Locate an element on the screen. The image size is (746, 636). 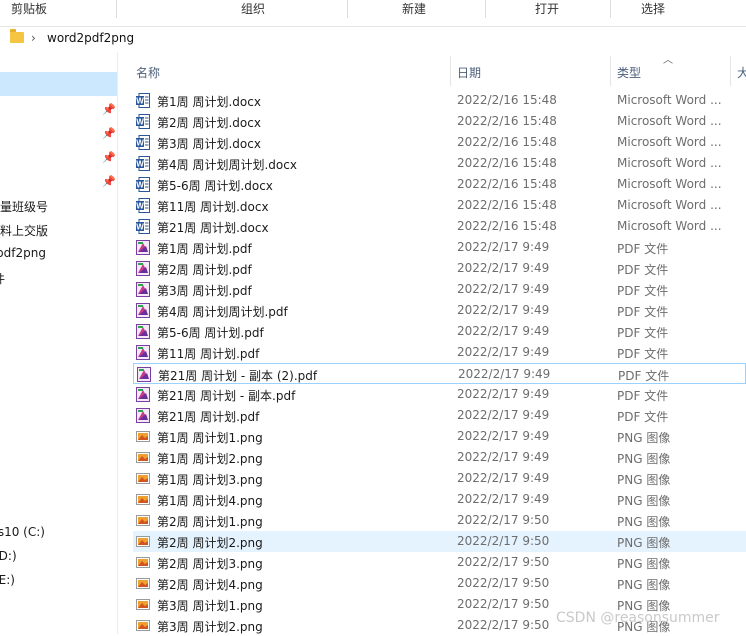
file-row: 第5-6周 周计划.pdf 2022/2/17 9:49 PDF 文件 is located at coordinates (439, 331).